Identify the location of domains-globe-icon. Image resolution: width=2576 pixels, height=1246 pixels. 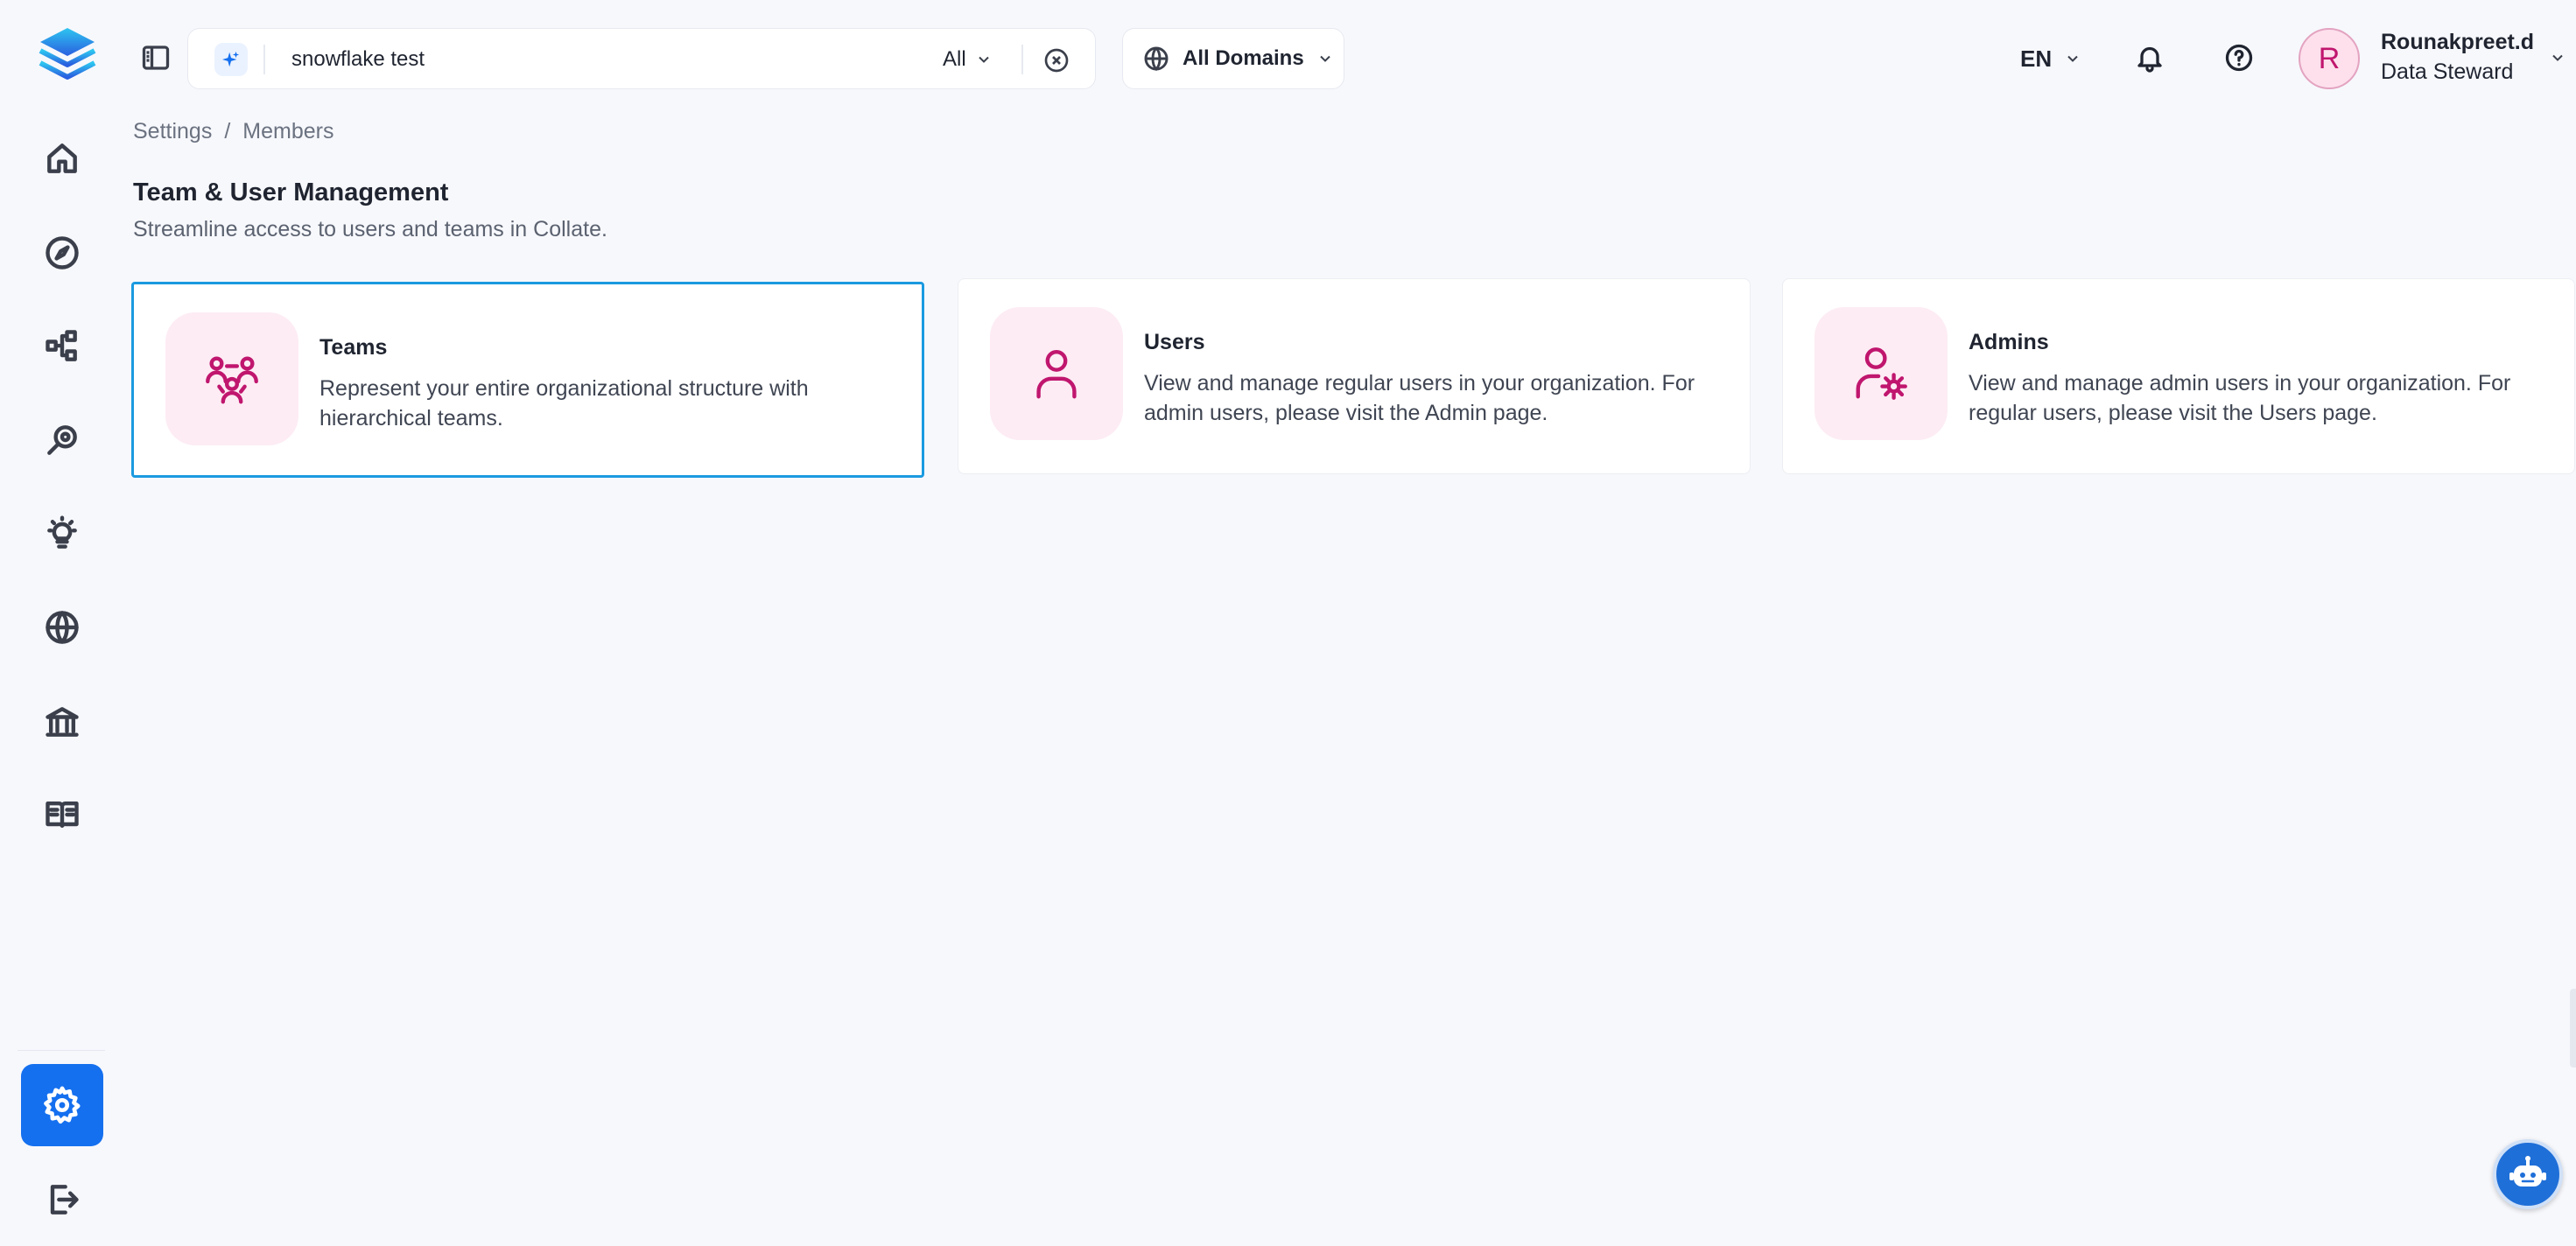
(62, 627).